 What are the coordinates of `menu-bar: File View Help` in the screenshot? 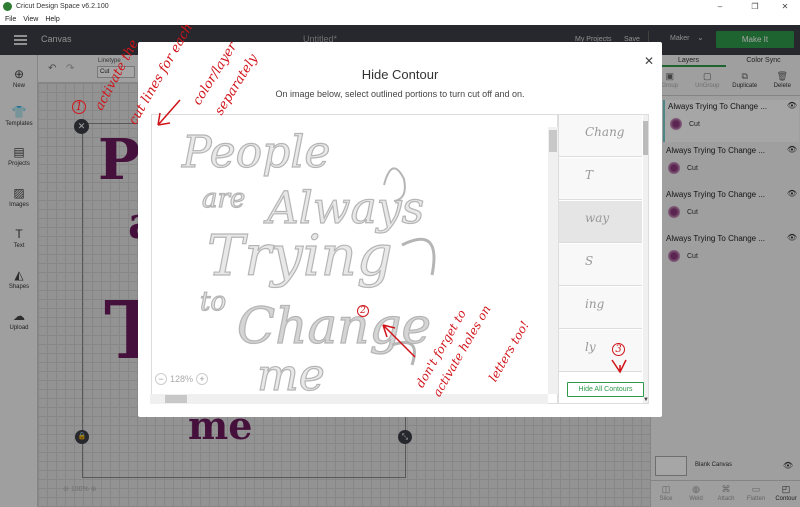 It's located at (400, 19).